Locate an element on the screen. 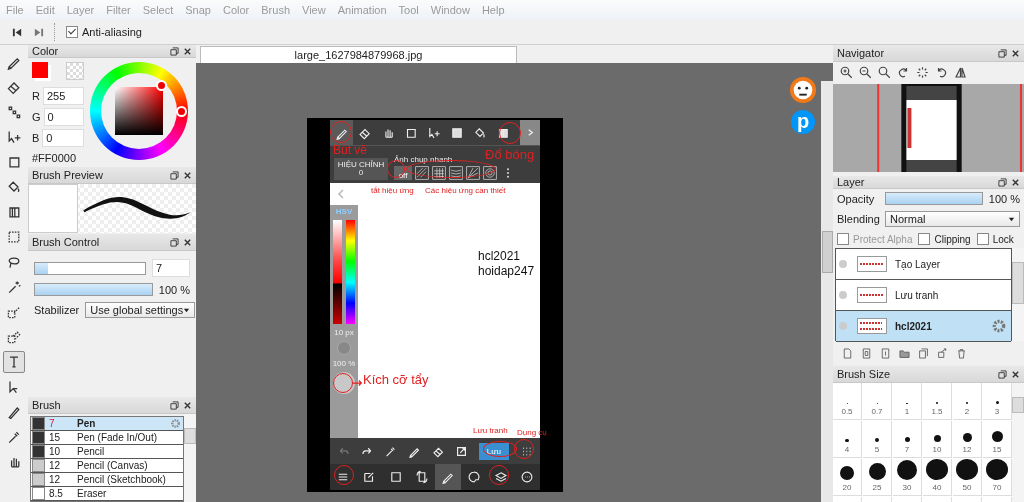 This screenshot has height=502, width=1024. brush-list-item: 10 Pencil is located at coordinates (107, 452).